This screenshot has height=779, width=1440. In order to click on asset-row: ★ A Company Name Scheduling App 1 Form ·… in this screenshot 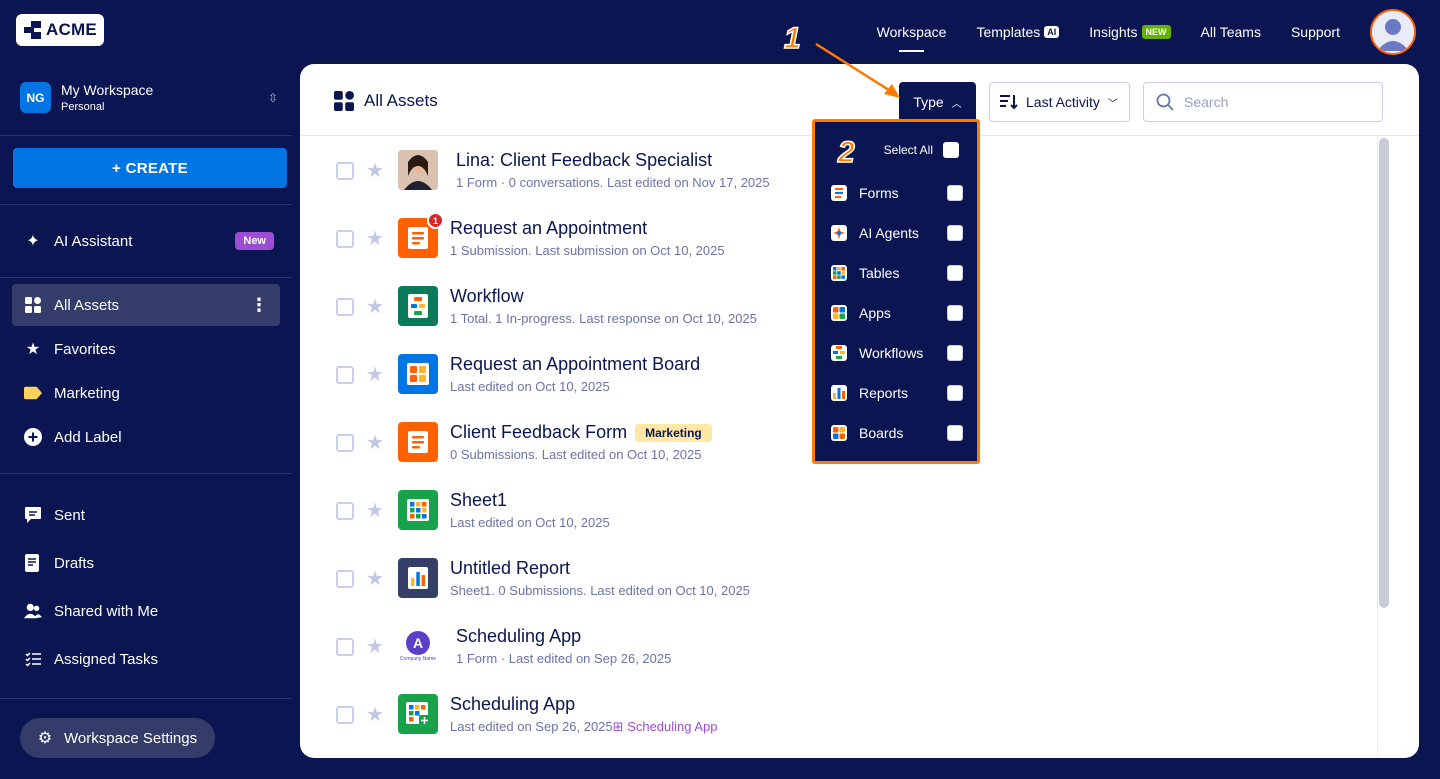, I will do `click(840, 646)`.